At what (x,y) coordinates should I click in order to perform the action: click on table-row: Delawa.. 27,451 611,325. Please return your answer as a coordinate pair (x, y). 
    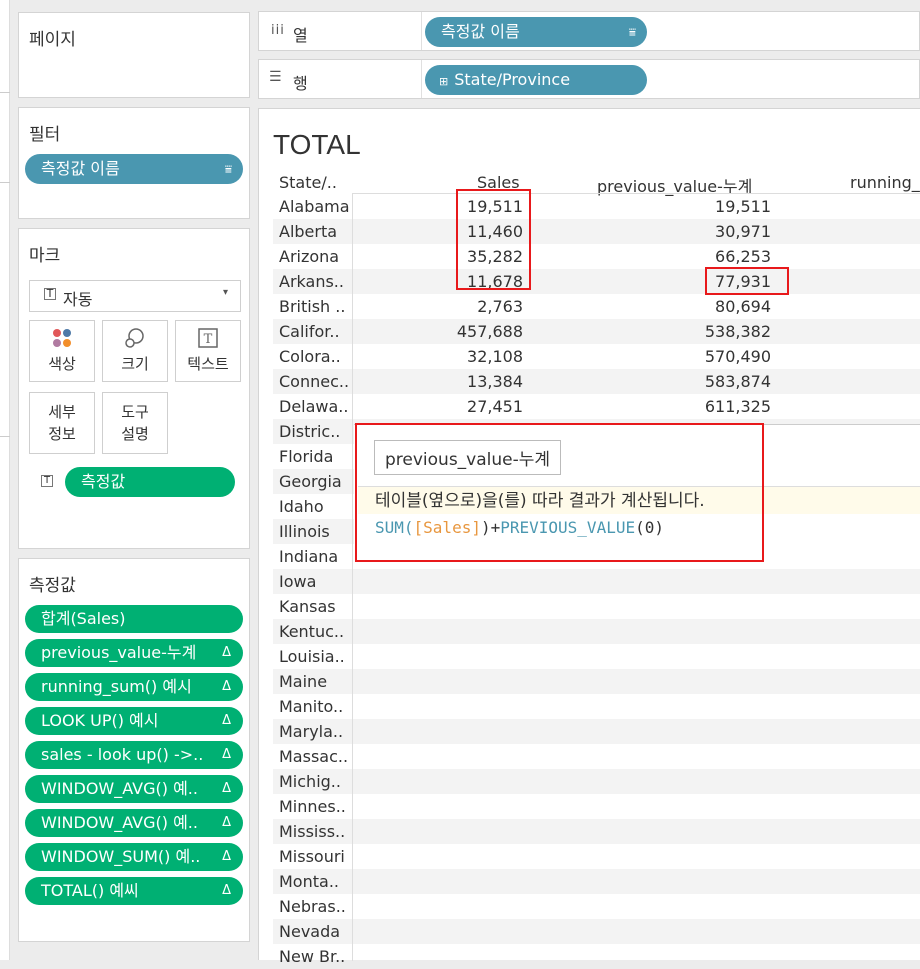
    Looking at the image, I should click on (596, 406).